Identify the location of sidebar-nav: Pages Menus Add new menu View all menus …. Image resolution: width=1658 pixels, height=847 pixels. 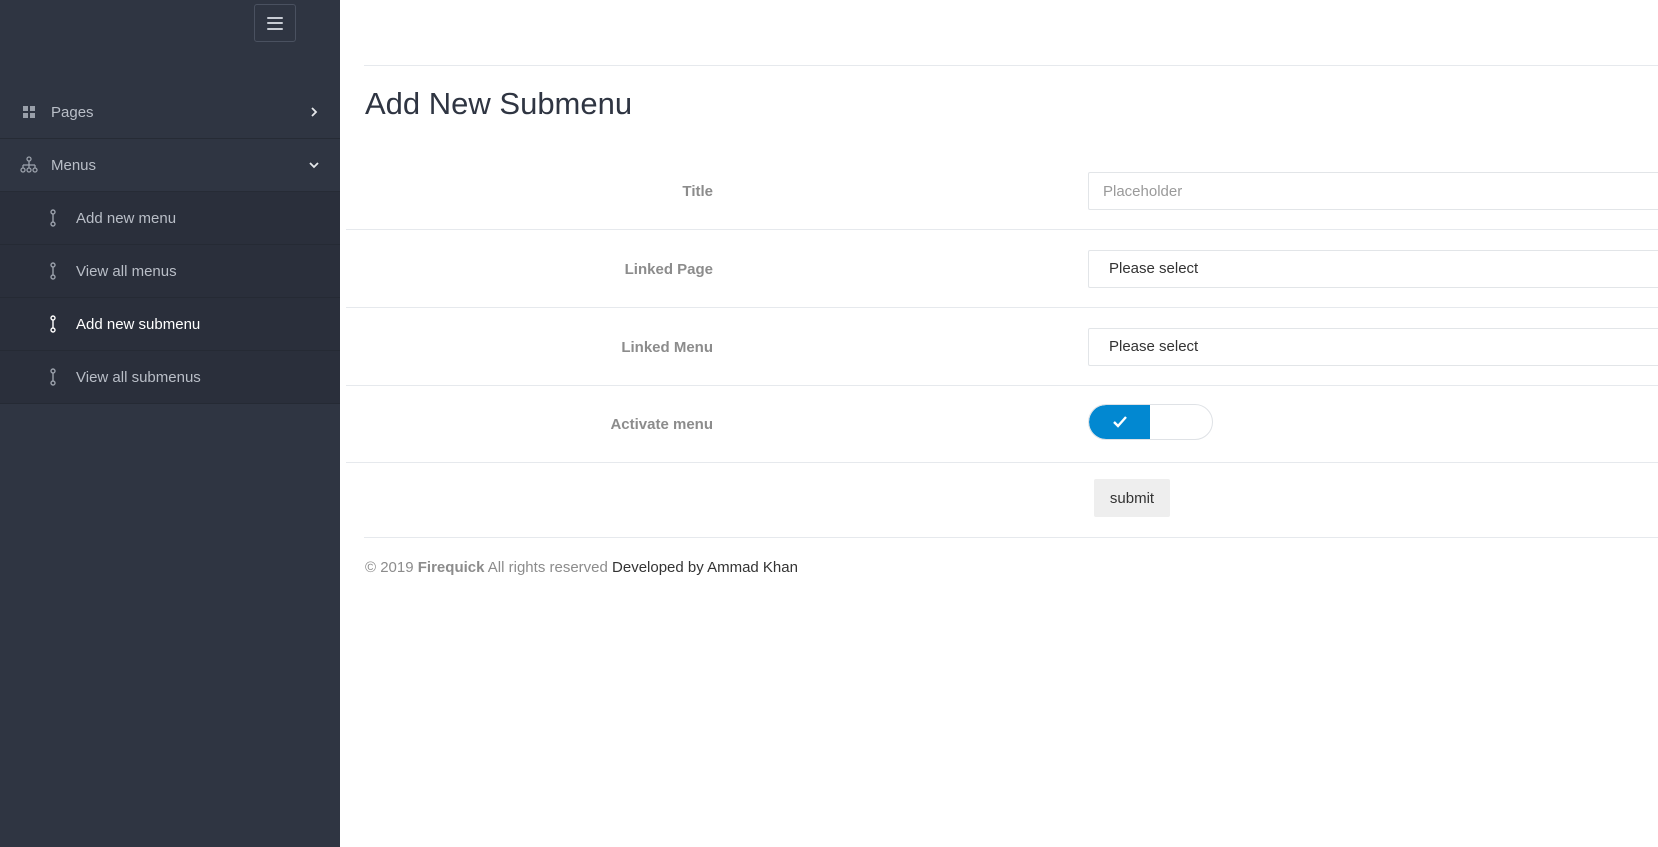
(170, 245).